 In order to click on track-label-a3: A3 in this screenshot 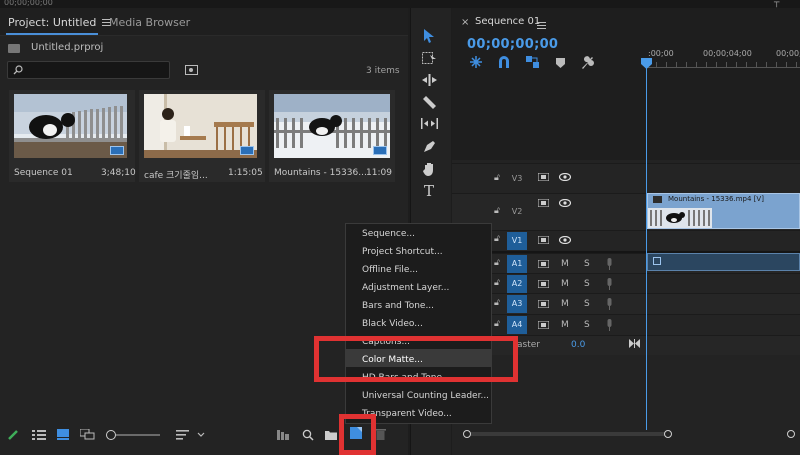, I will do `click(517, 304)`.